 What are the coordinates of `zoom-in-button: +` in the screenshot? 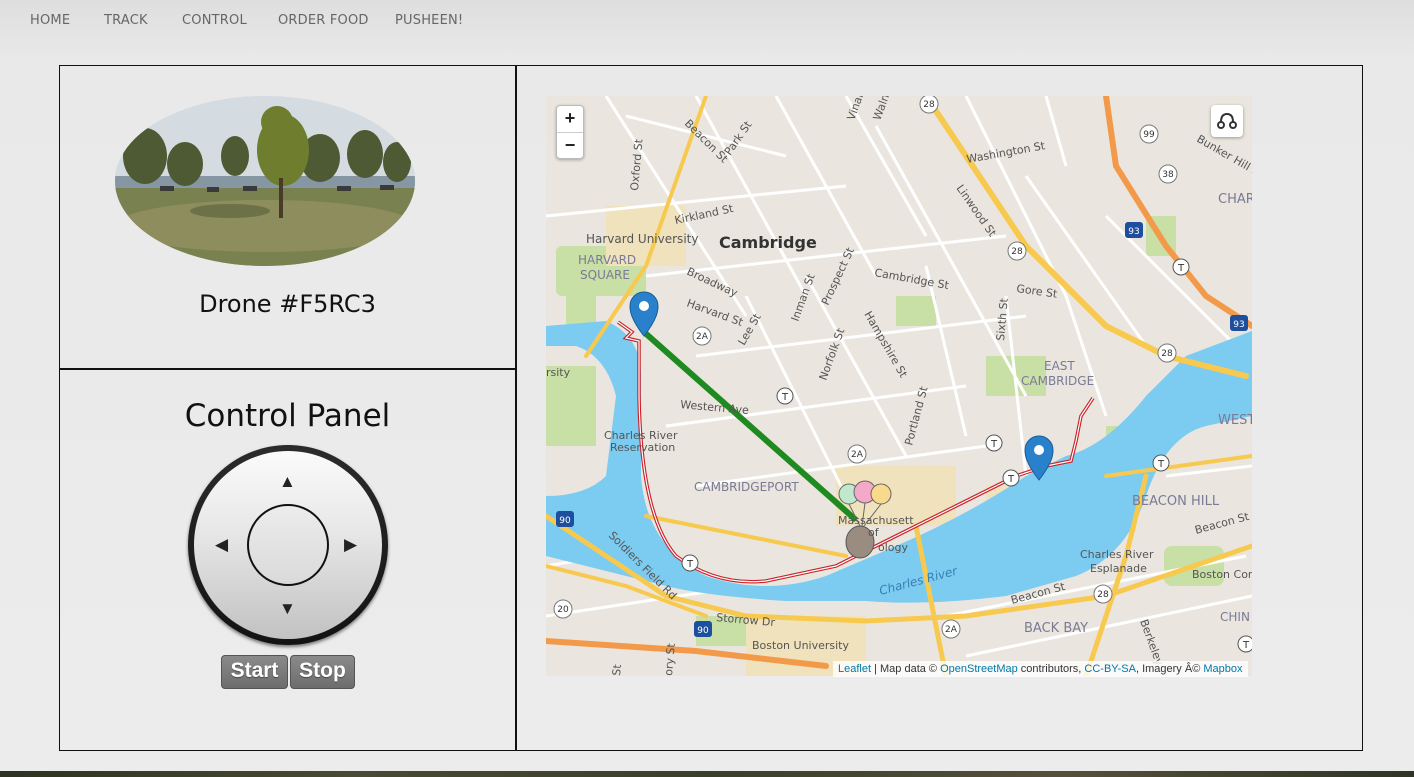 It's located at (570, 119).